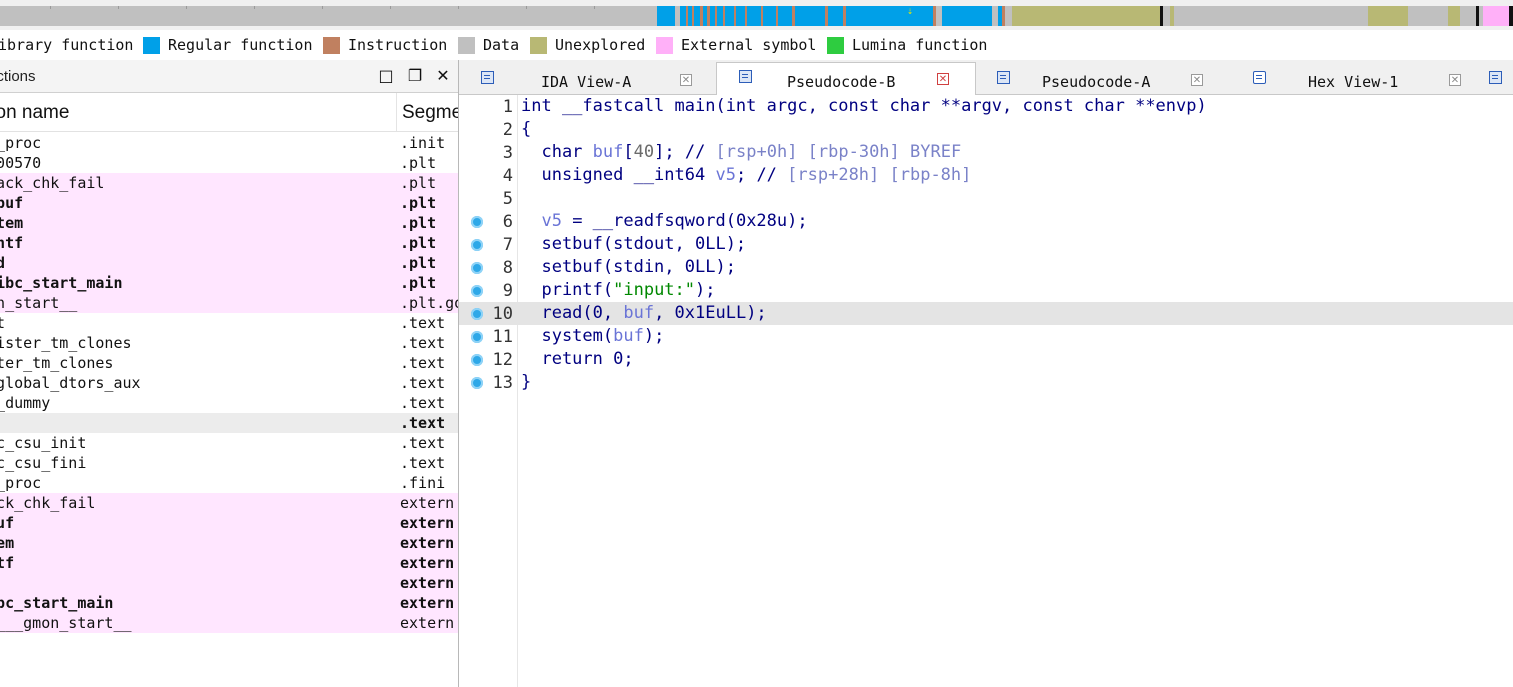  What do you see at coordinates (986, 221) in the screenshot?
I see `code-line: 6 v5 = __readfsqword(0x28u);` at bounding box center [986, 221].